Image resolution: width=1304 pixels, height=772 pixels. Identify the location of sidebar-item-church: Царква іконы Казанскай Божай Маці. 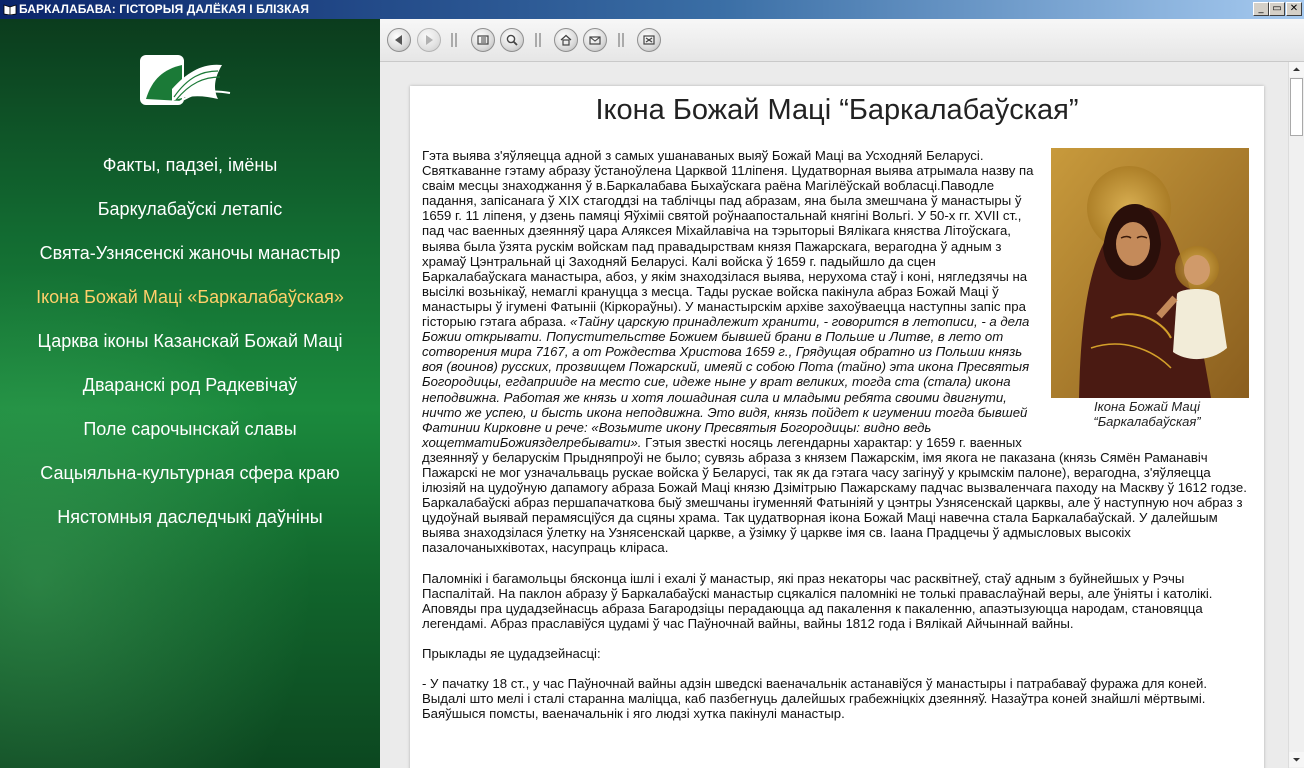
(190, 348).